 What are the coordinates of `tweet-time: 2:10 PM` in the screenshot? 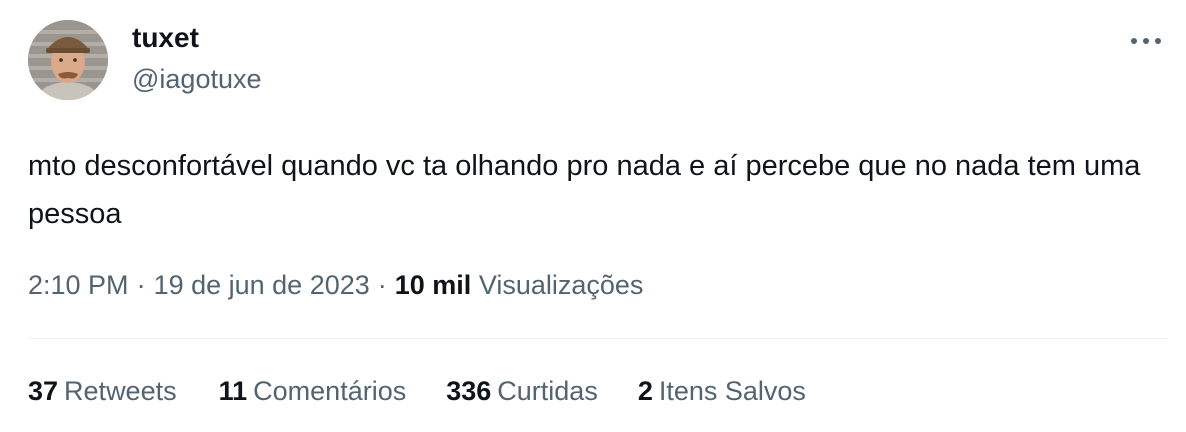 It's located at (78, 285).